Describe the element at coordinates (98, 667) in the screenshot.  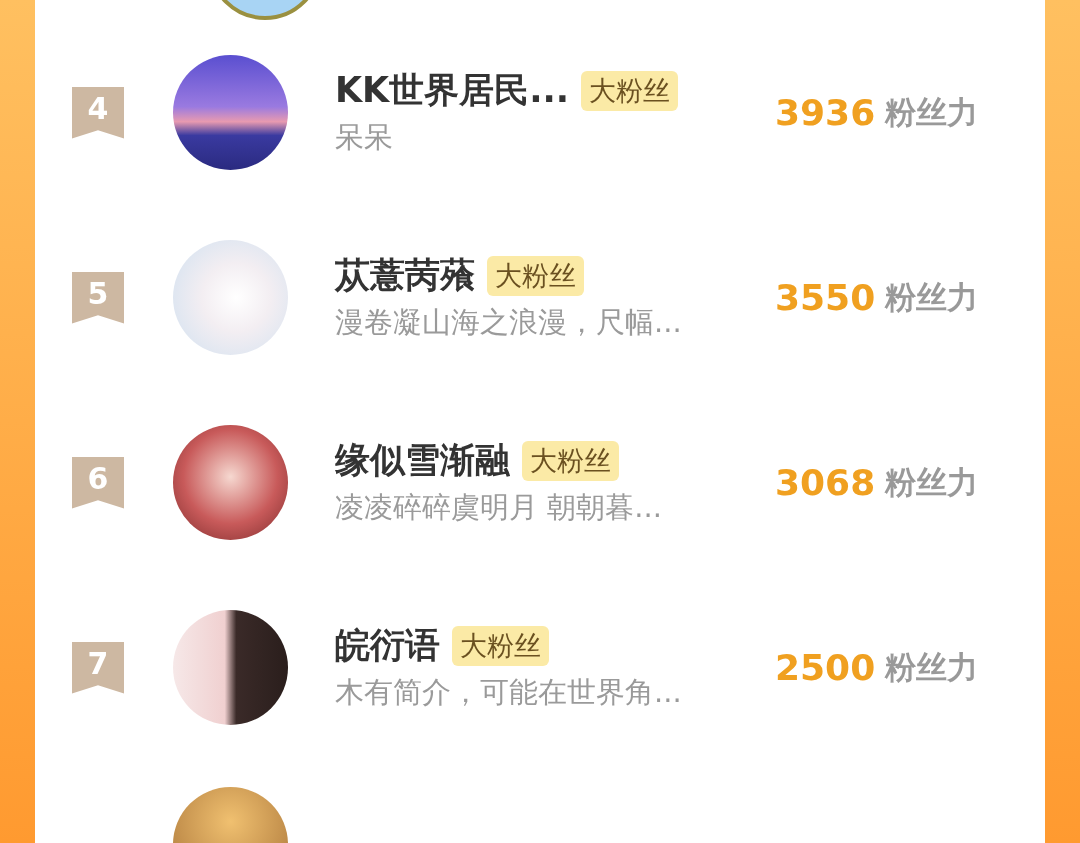
I see `rank-ribbon: 7` at that location.